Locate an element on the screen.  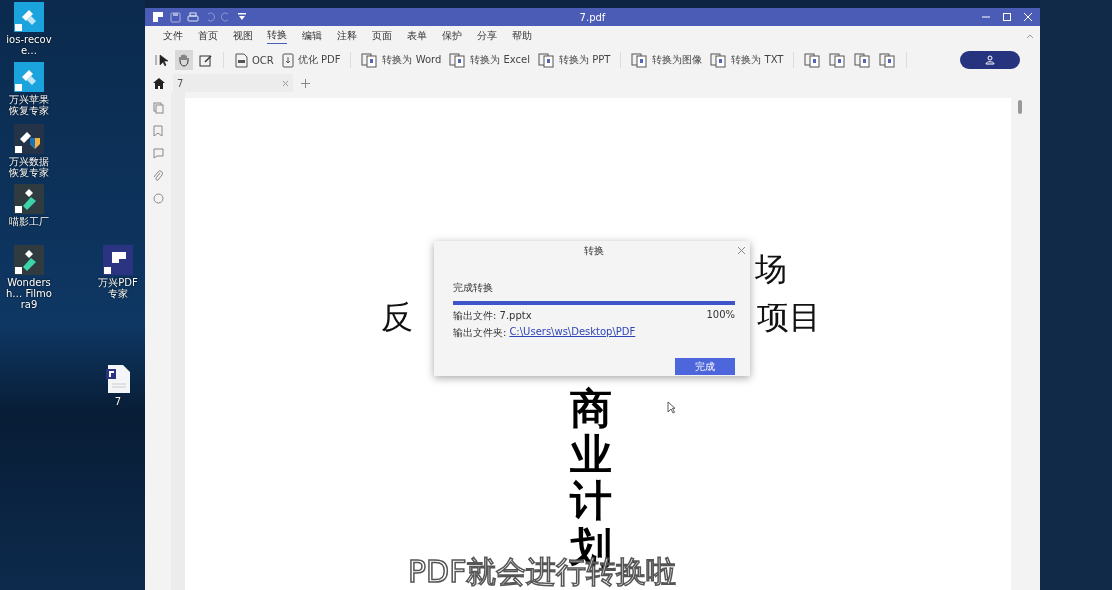
convert-button: 转换为 Word is located at coordinates (401, 60).